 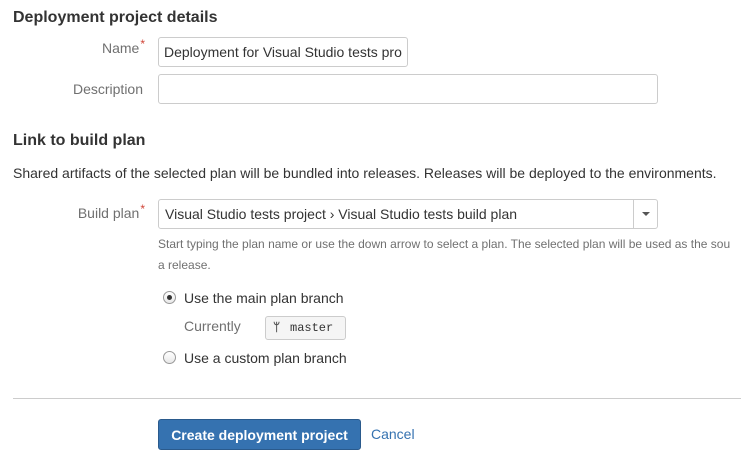 What do you see at coordinates (277, 328) in the screenshot?
I see `branch-icon: ᛘ` at bounding box center [277, 328].